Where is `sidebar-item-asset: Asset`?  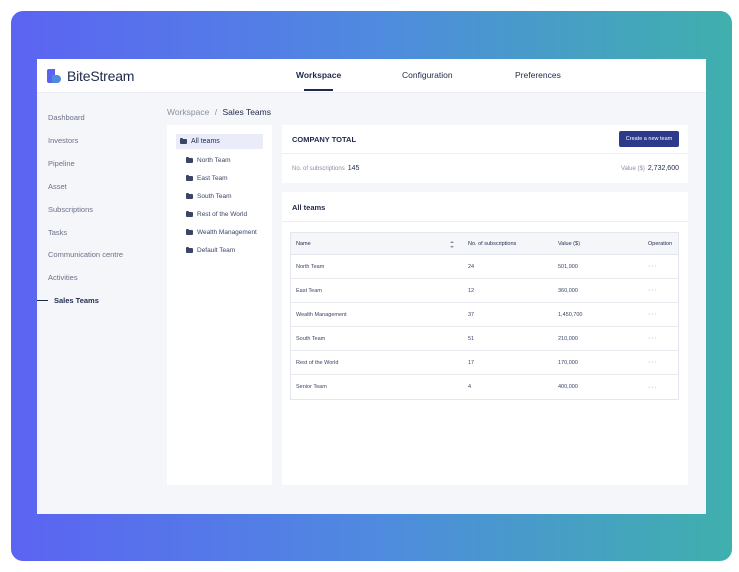 sidebar-item-asset: Asset is located at coordinates (57, 186).